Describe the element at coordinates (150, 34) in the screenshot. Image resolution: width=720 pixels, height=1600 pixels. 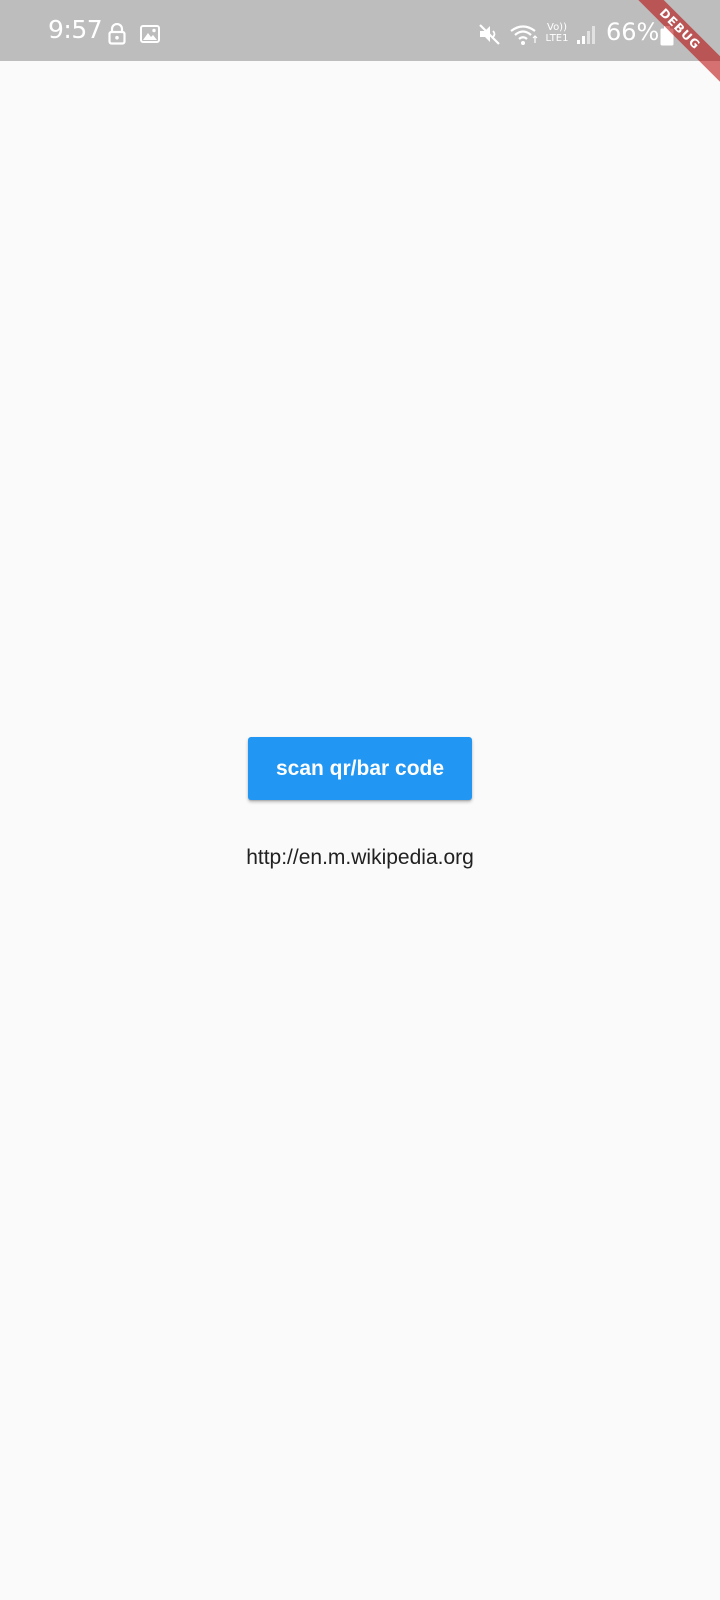
I see `image-icon` at that location.